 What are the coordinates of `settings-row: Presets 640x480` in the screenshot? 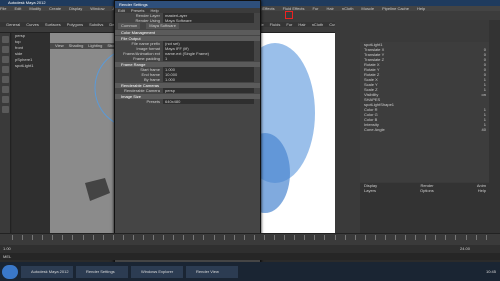 It's located at (187, 101).